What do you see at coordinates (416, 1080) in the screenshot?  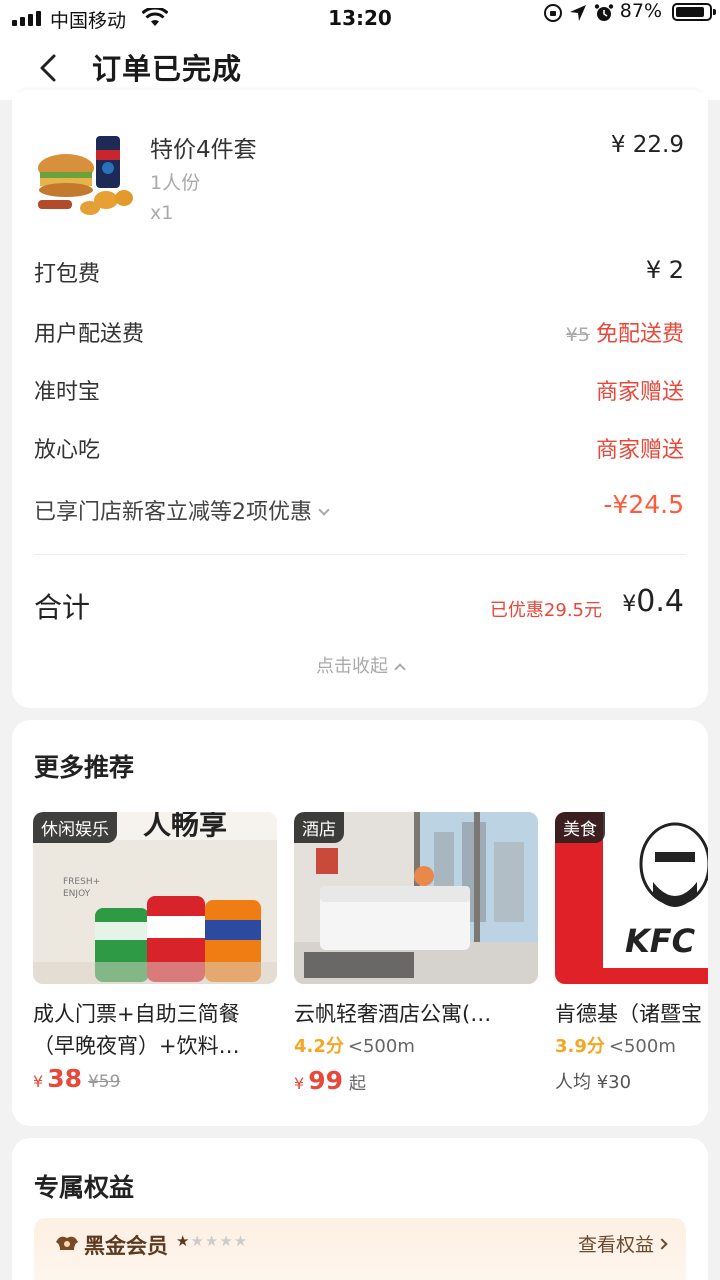 I see `rec-price-row: ¥99 起` at bounding box center [416, 1080].